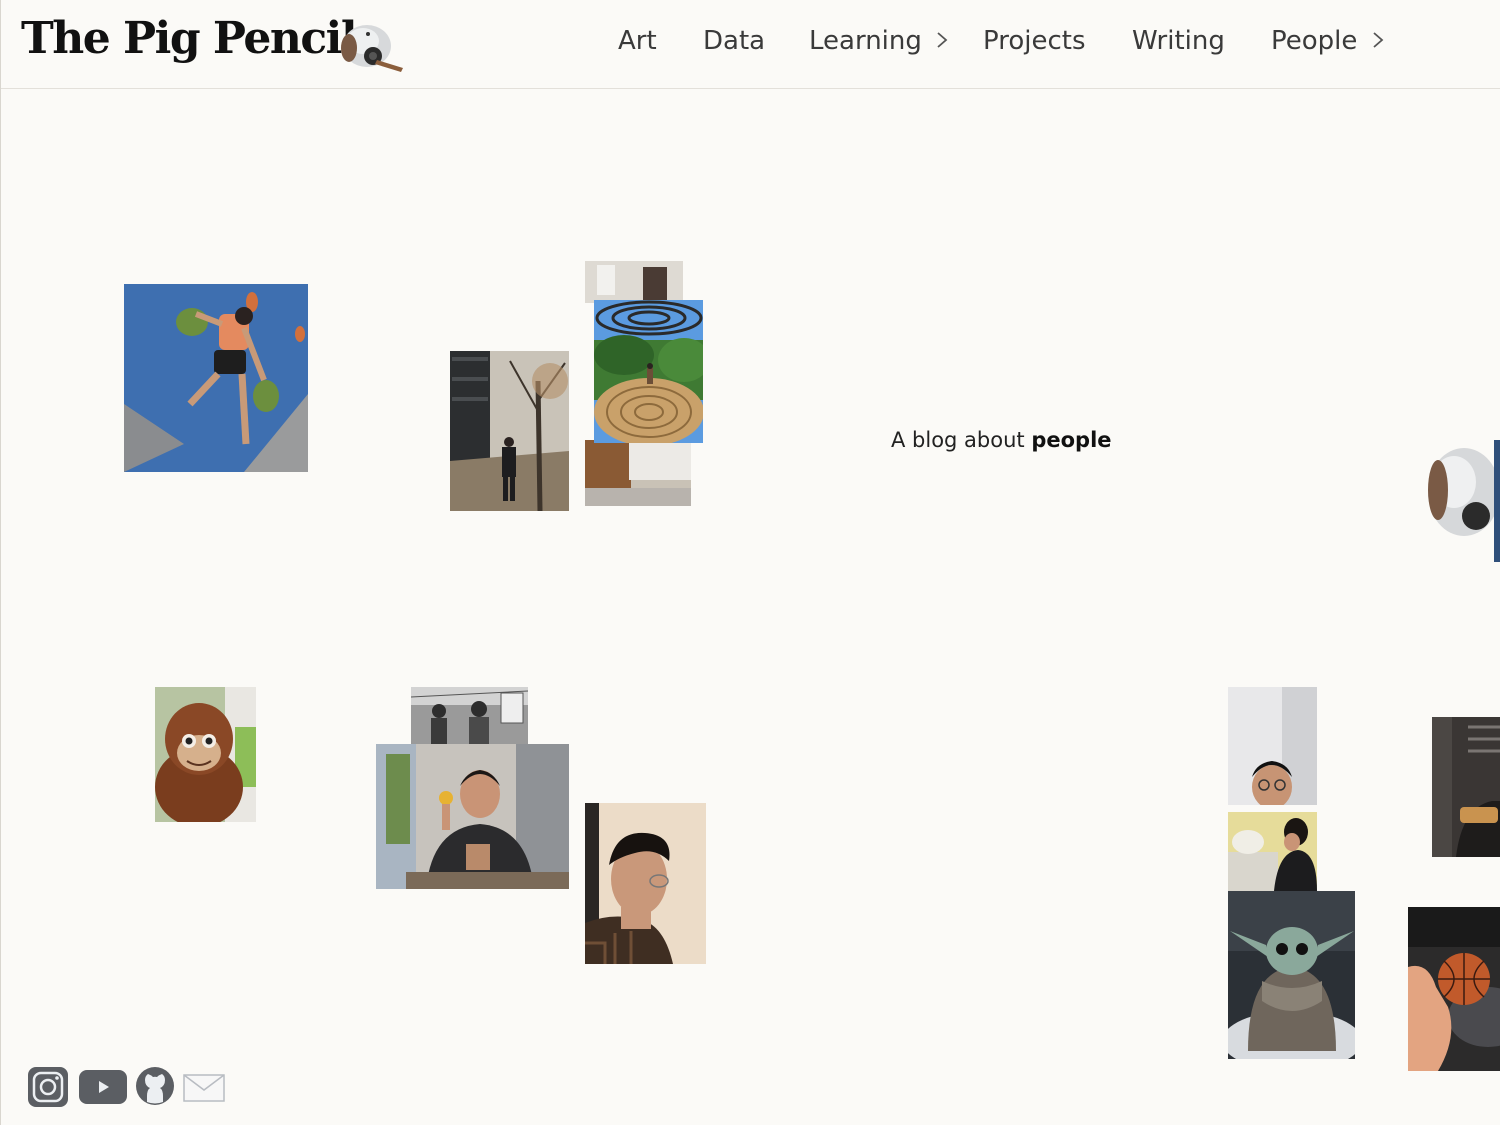 The height and width of the screenshot is (1125, 1500). I want to click on photo-pig-sharpener-edge, so click(1462, 501).